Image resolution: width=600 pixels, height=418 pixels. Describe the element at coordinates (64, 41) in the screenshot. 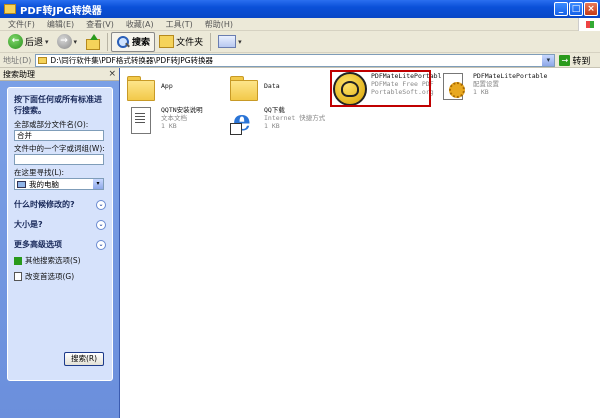

I see `forward-arrow-icon: →` at that location.